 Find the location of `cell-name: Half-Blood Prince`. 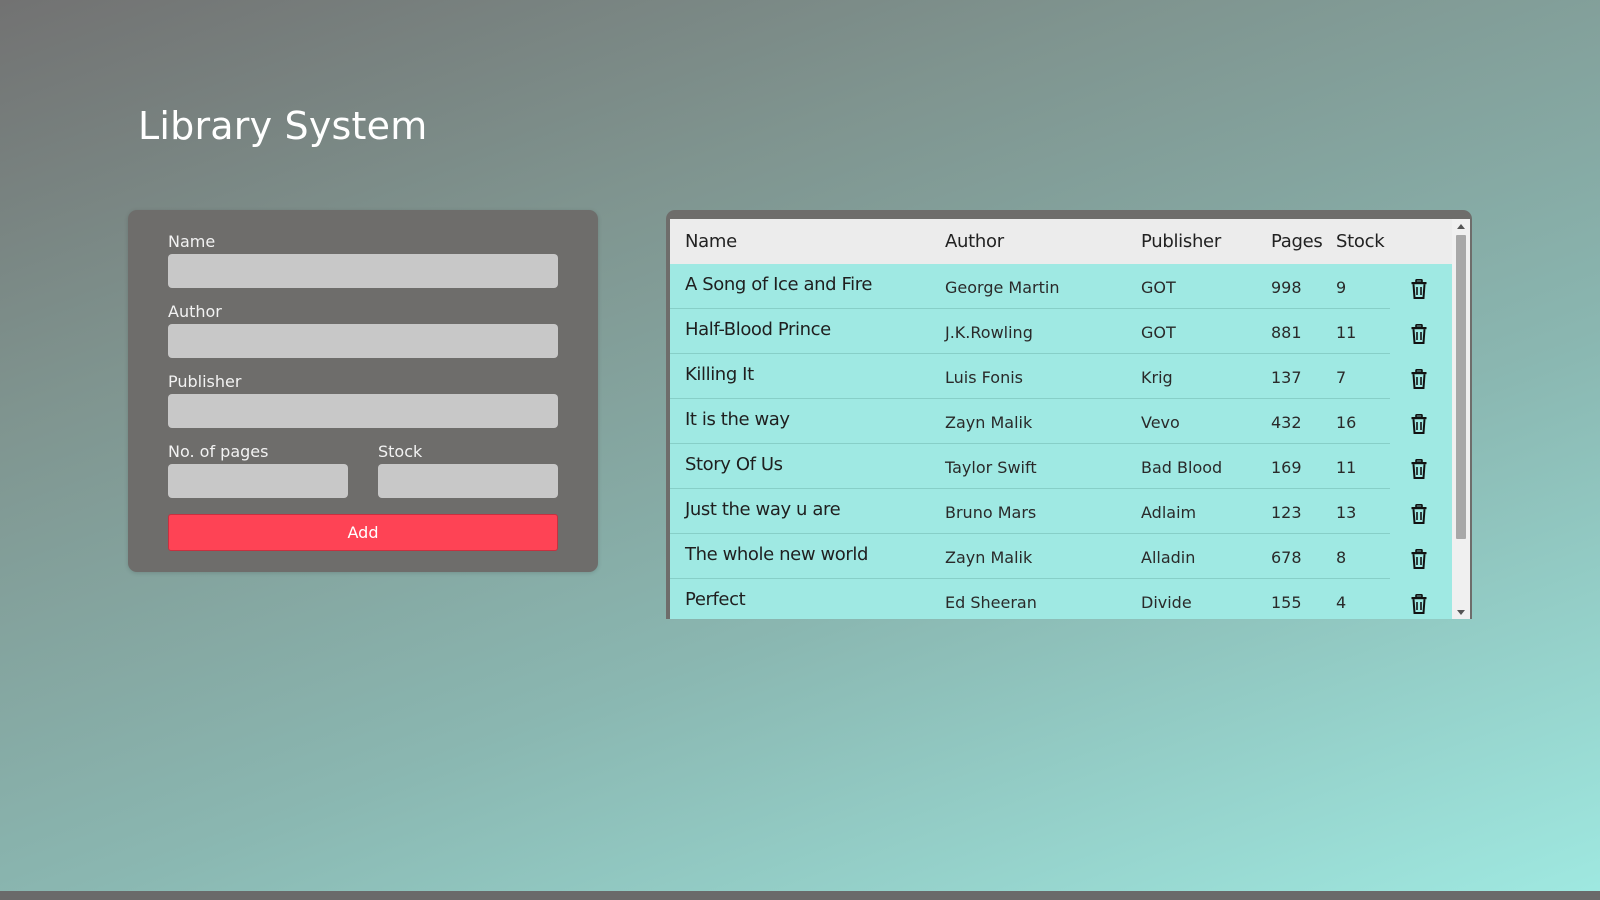

cell-name: Half-Blood Prince is located at coordinates (758, 329).